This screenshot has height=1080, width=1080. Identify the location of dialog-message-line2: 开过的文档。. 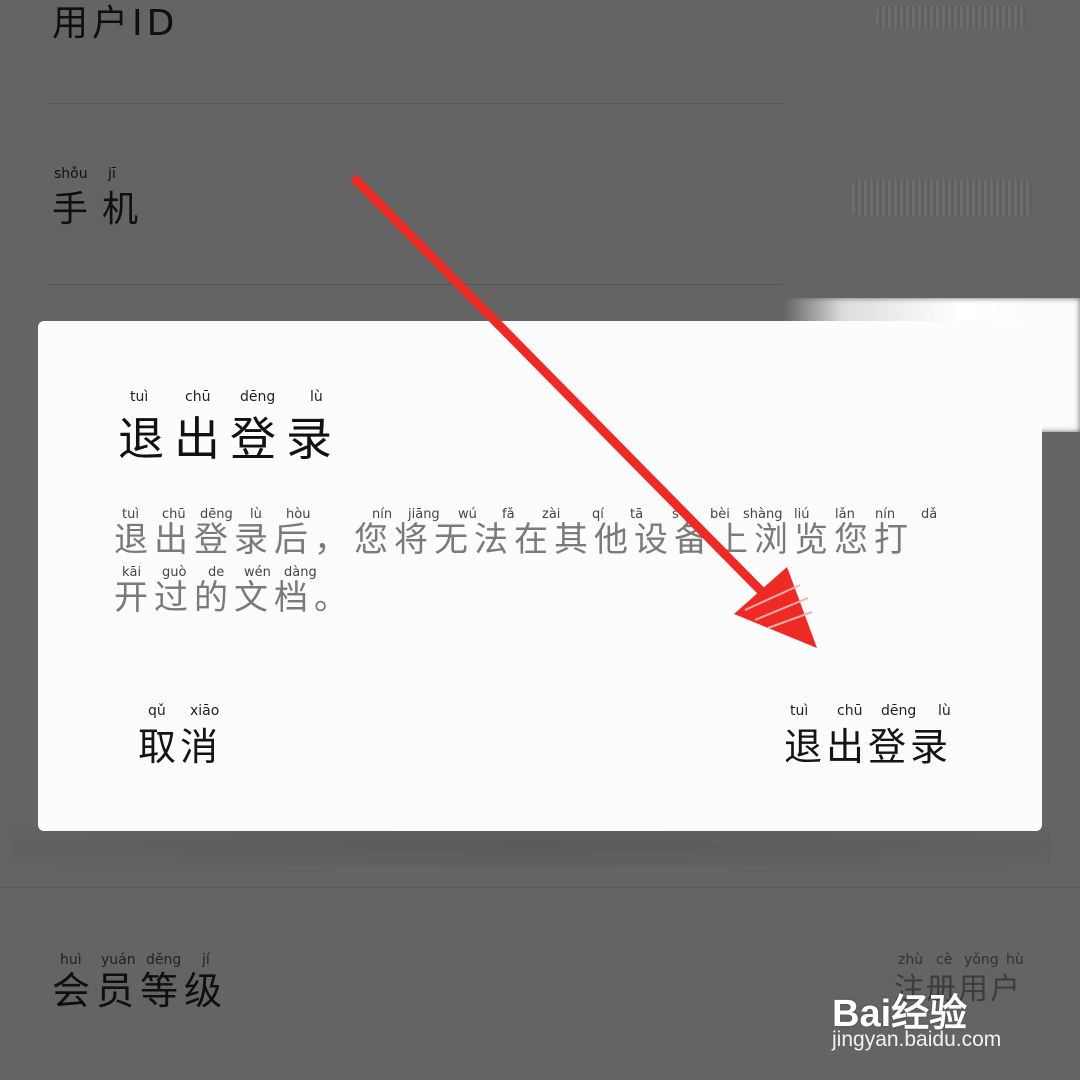
(234, 598).